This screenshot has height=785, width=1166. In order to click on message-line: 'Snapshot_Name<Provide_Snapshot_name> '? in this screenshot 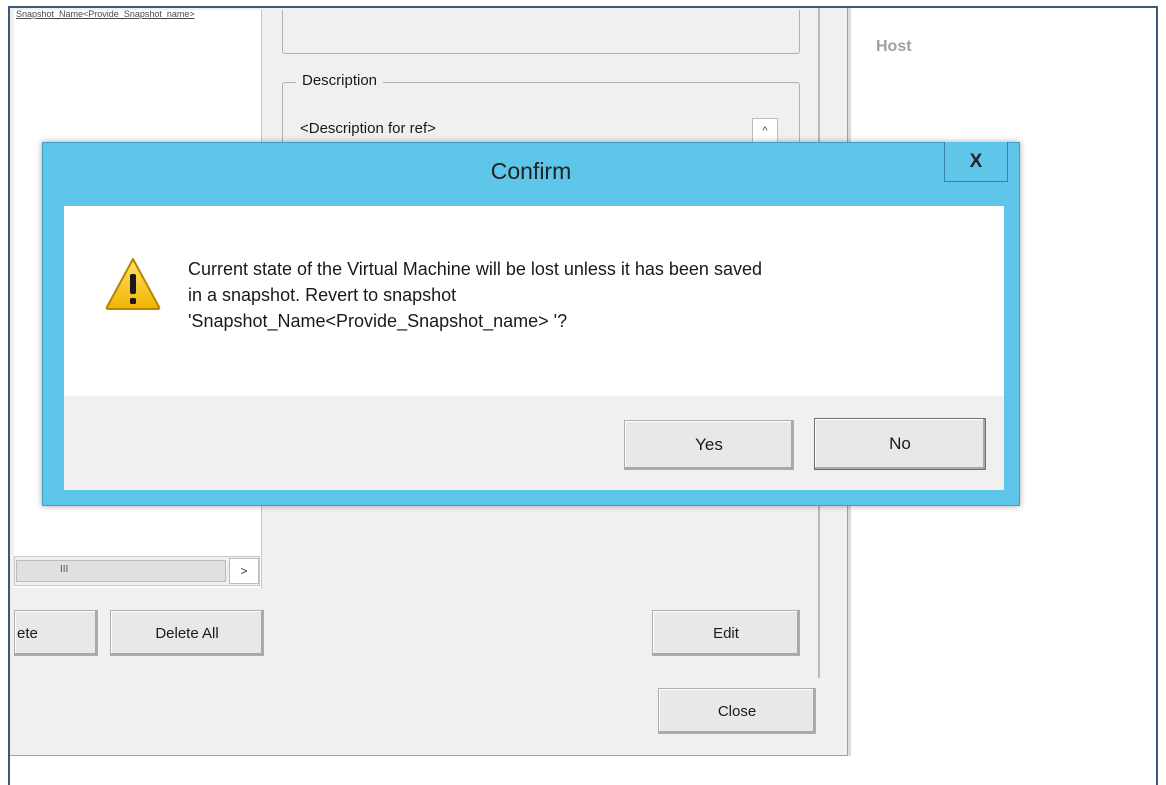, I will do `click(378, 321)`.